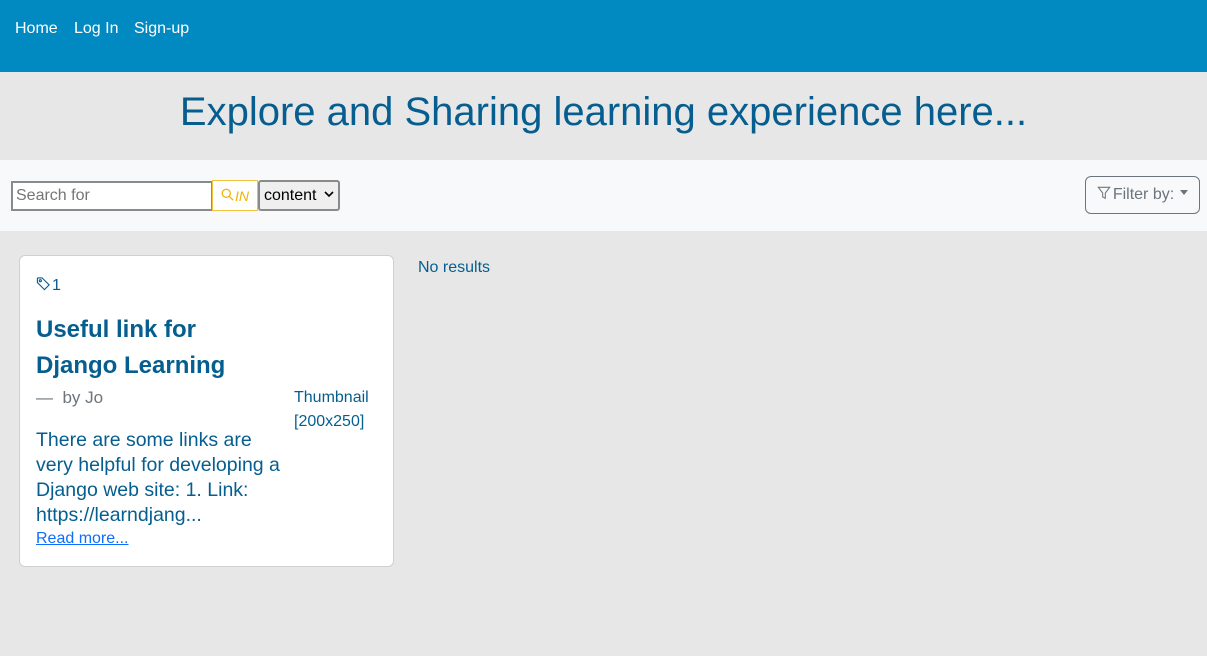 The height and width of the screenshot is (656, 1207). Describe the element at coordinates (151, 348) in the screenshot. I see `post-title: Useful link for Django Learning` at that location.